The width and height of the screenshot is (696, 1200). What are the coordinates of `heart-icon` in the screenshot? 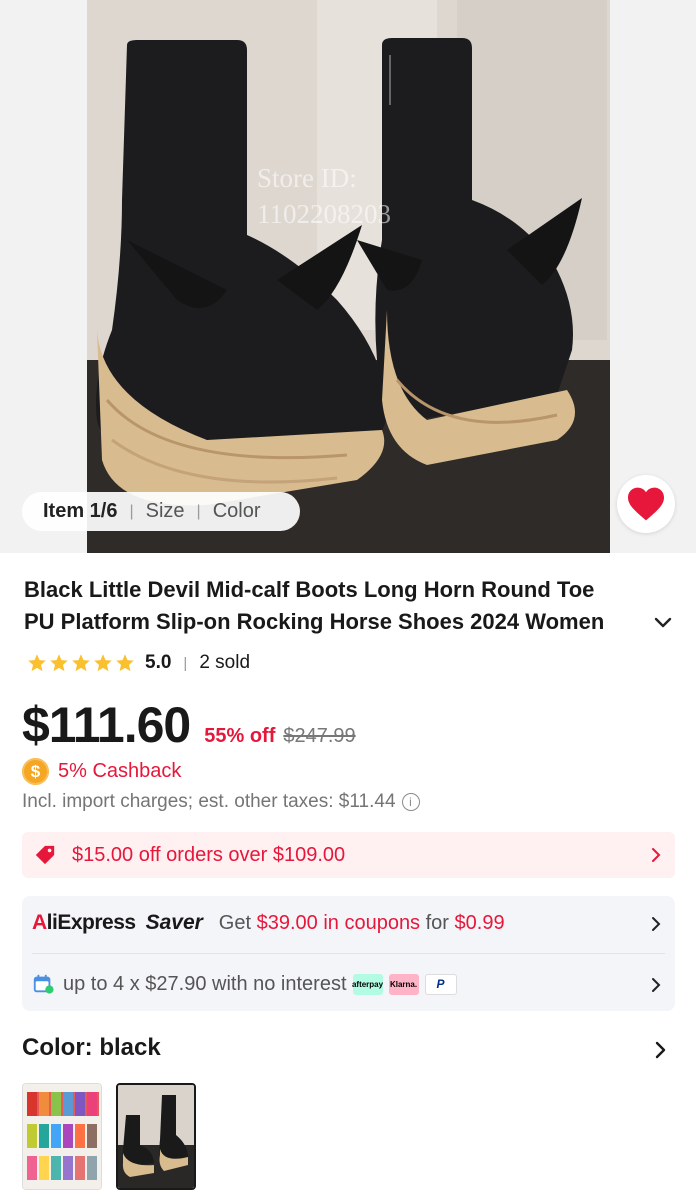 It's located at (646, 504).